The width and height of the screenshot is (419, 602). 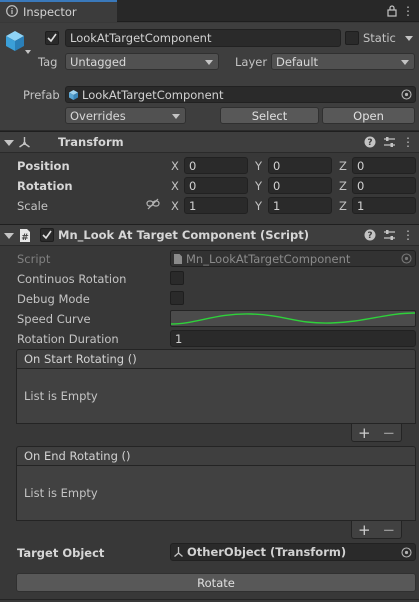 What do you see at coordinates (216, 165) in the screenshot?
I see `position-x-field: 0` at bounding box center [216, 165].